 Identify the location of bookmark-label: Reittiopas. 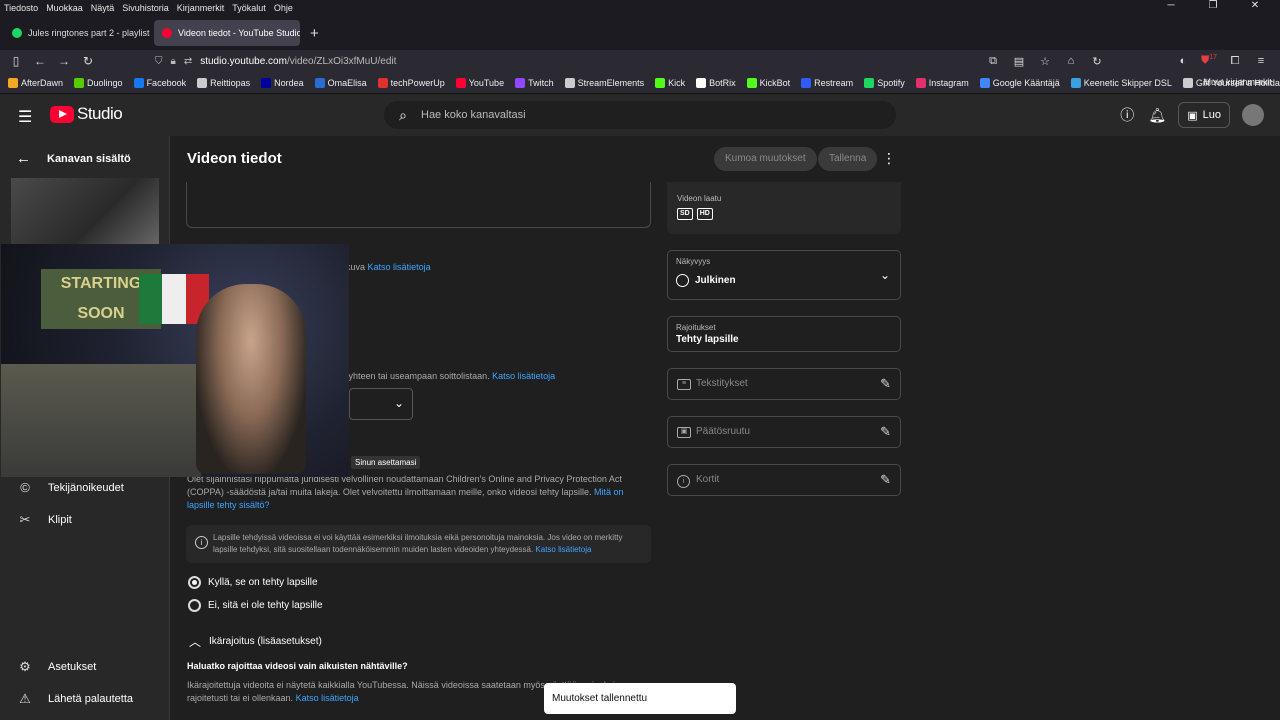
(230, 82).